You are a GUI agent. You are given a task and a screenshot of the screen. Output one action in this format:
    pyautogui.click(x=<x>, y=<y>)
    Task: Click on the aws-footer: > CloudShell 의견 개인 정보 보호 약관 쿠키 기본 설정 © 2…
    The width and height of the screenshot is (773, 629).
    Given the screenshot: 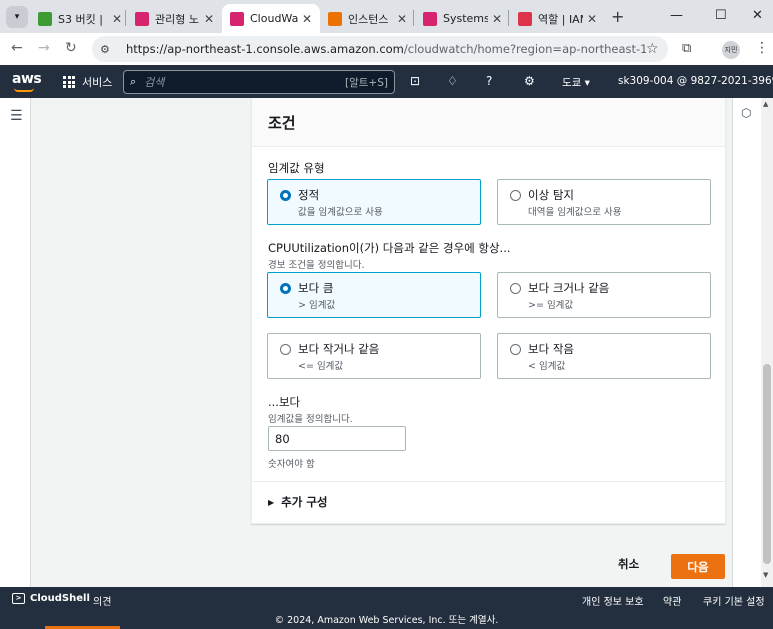 What is the action you would take?
    pyautogui.click(x=386, y=608)
    